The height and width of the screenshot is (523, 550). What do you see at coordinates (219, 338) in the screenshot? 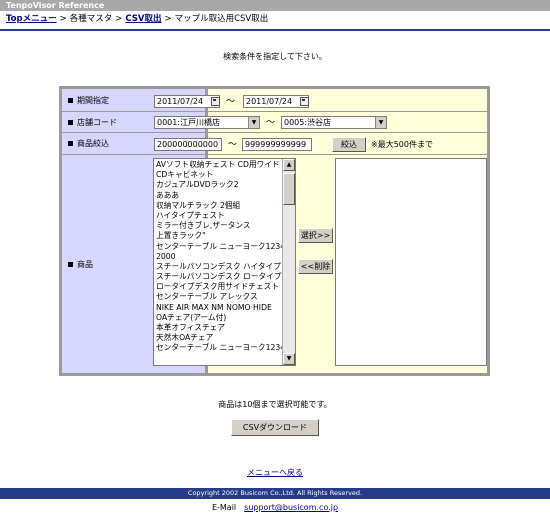
I see `product-option: 天然木OAチェア` at bounding box center [219, 338].